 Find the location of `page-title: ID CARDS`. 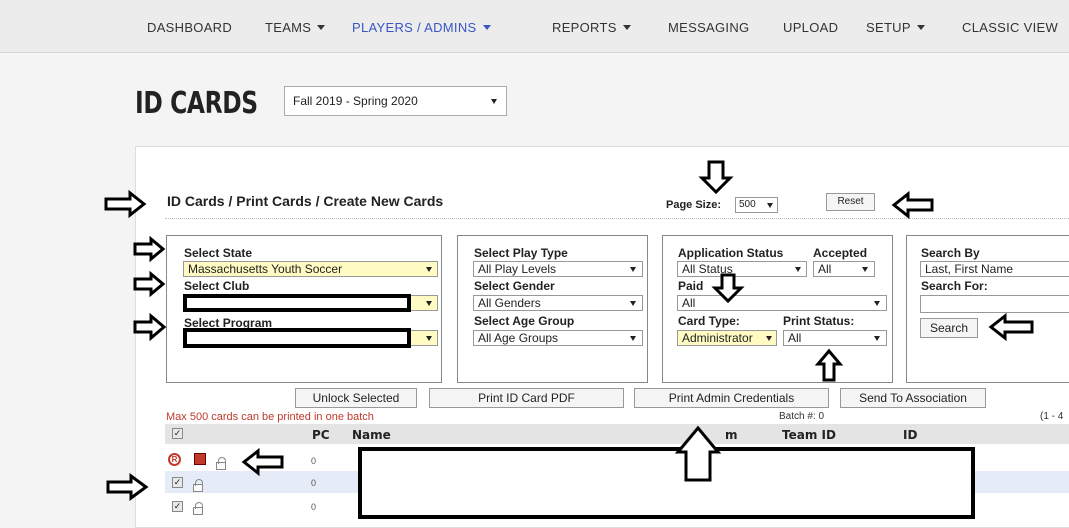

page-title: ID CARDS is located at coordinates (196, 103).